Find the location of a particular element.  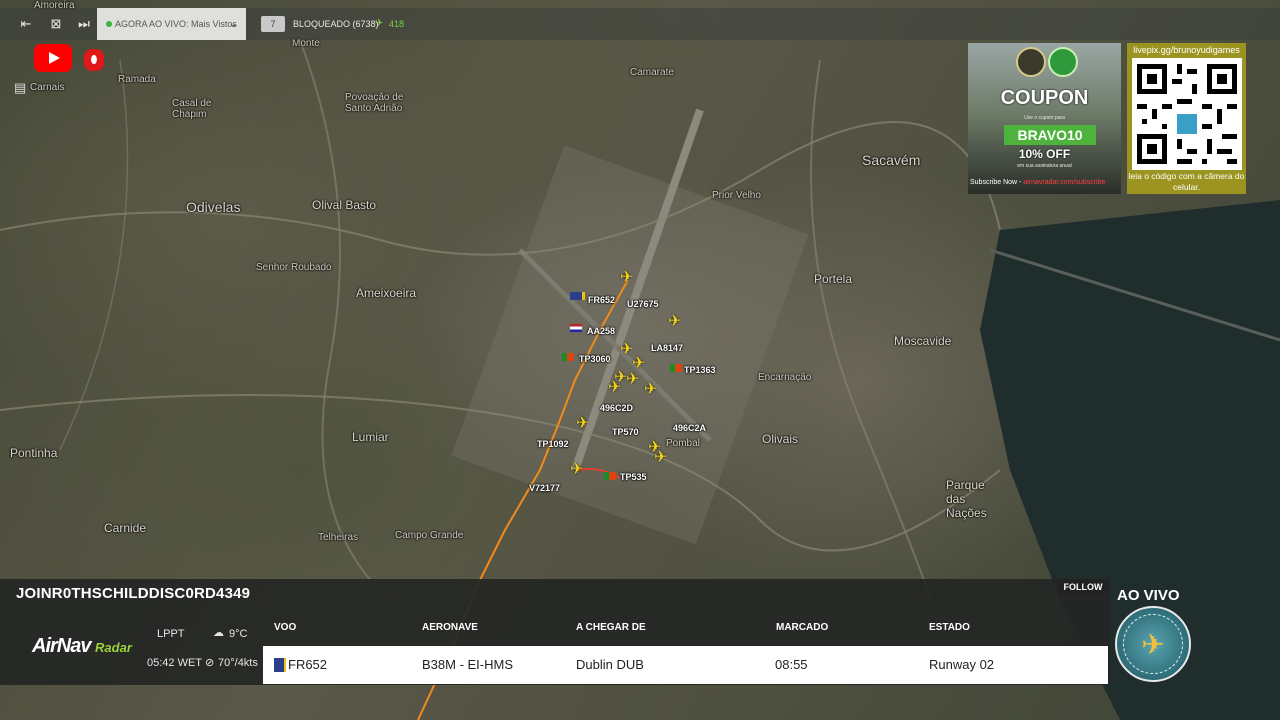

place-label: Olivais is located at coordinates (780, 439).